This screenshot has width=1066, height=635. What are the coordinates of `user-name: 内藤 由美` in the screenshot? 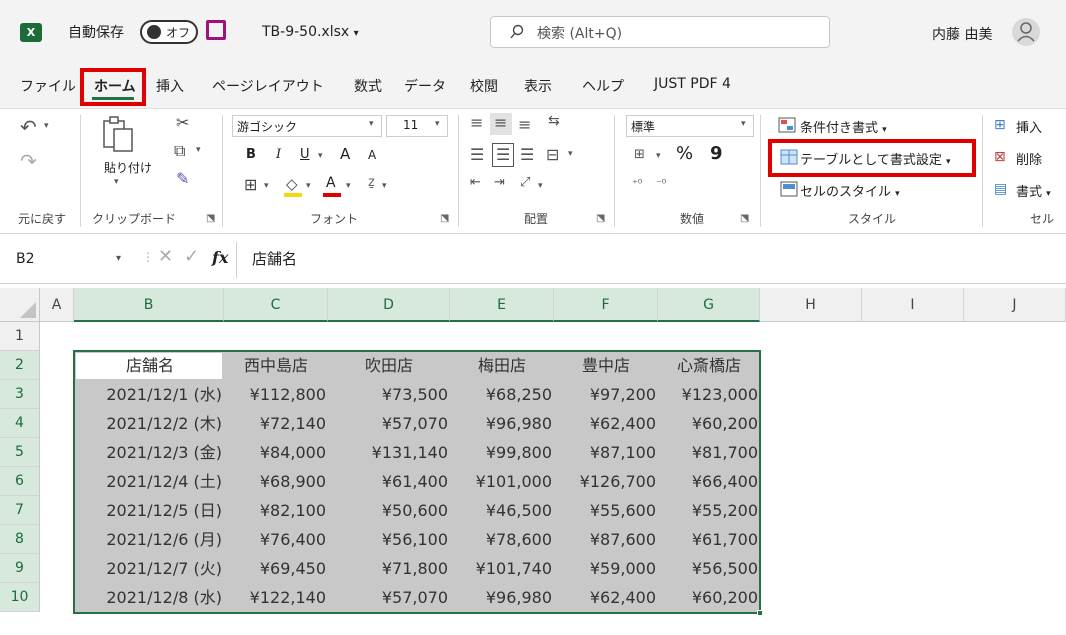 It's located at (962, 34).